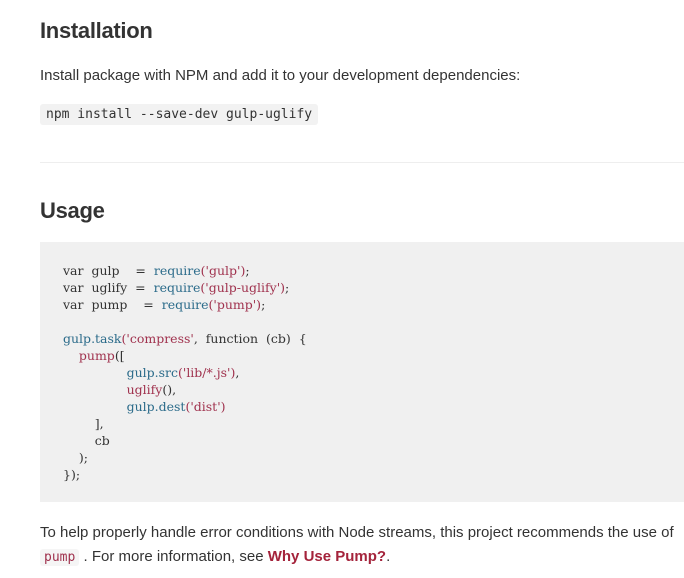 The height and width of the screenshot is (578, 684). What do you see at coordinates (173, 556) in the screenshot?
I see `footer-text-middle: . For more information, see` at bounding box center [173, 556].